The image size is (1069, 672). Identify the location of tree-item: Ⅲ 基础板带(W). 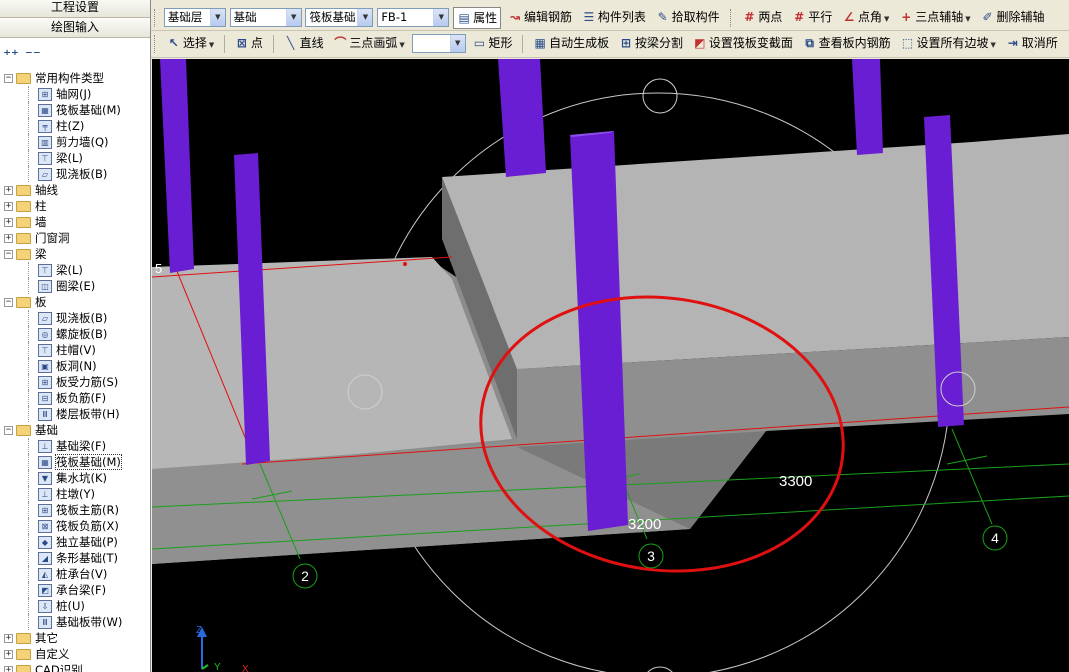
(75, 622).